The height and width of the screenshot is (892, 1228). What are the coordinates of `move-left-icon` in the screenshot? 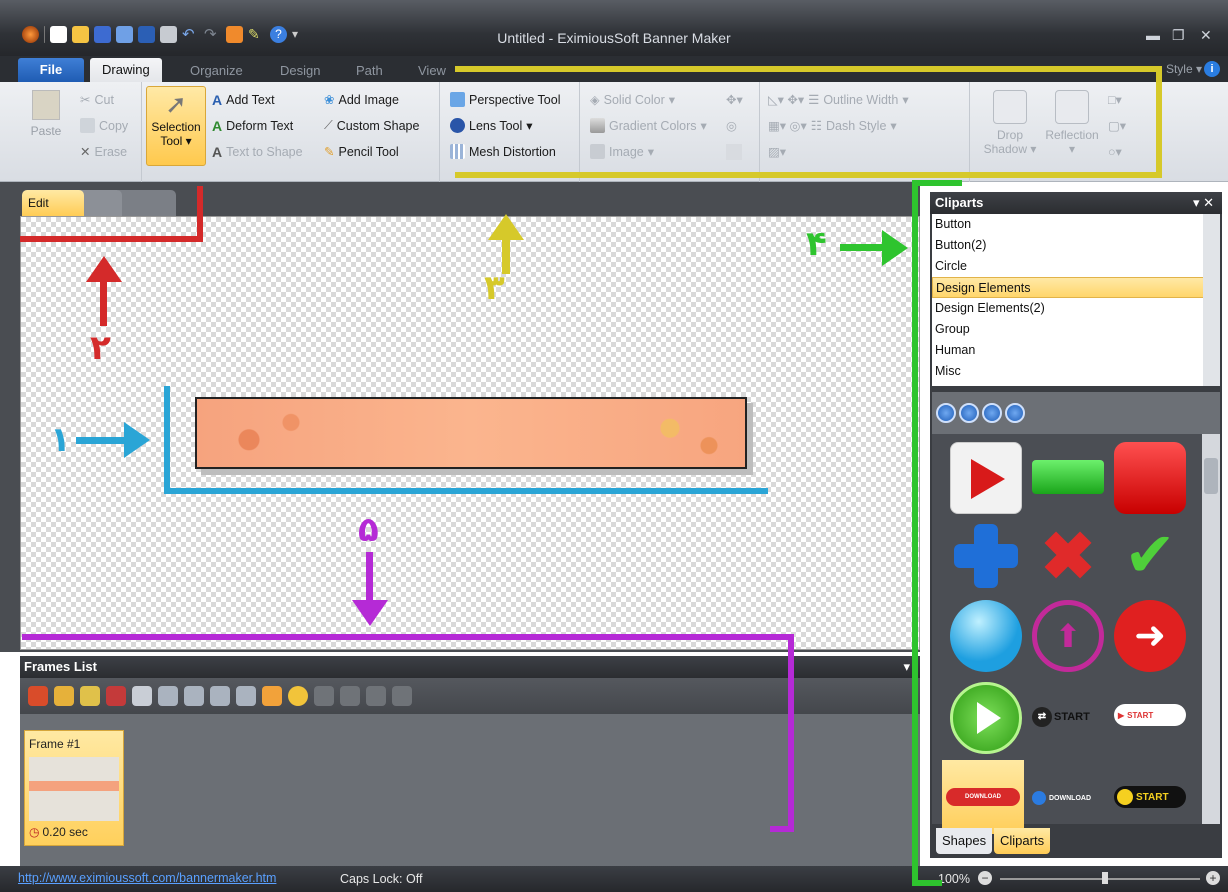 It's located at (350, 696).